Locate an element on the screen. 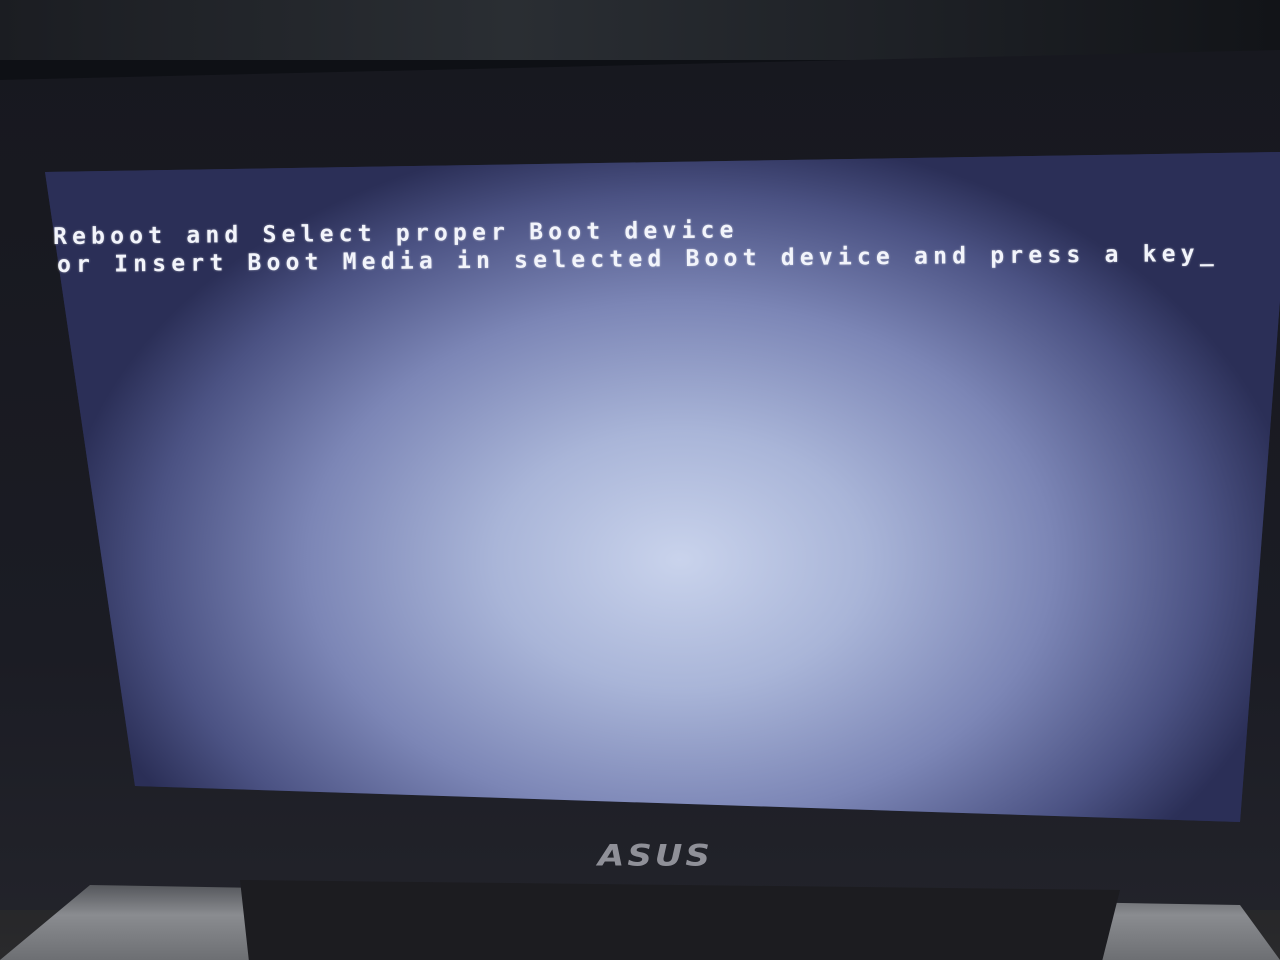 This screenshot has height=960, width=1280. background-room is located at coordinates (640, 30).